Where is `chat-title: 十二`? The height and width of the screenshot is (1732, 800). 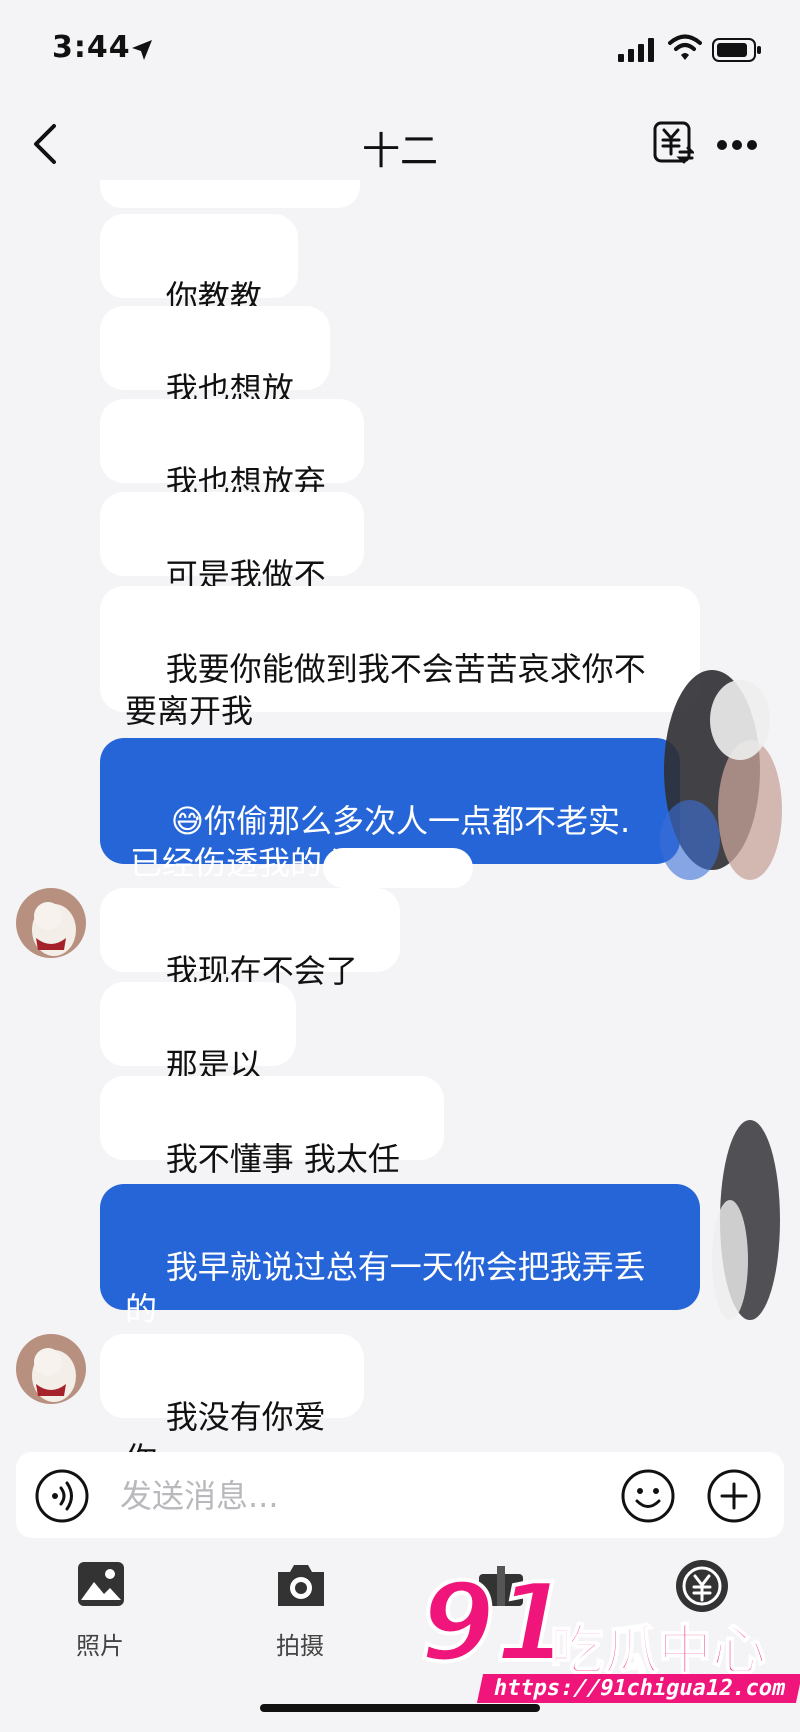
chat-title: 十二 is located at coordinates (399, 151).